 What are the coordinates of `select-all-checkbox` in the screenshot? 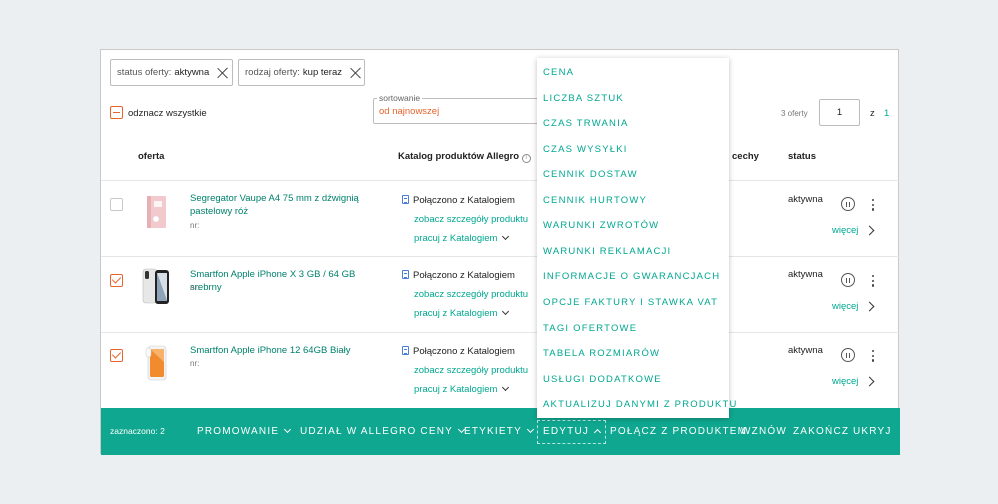 It's located at (116, 112).